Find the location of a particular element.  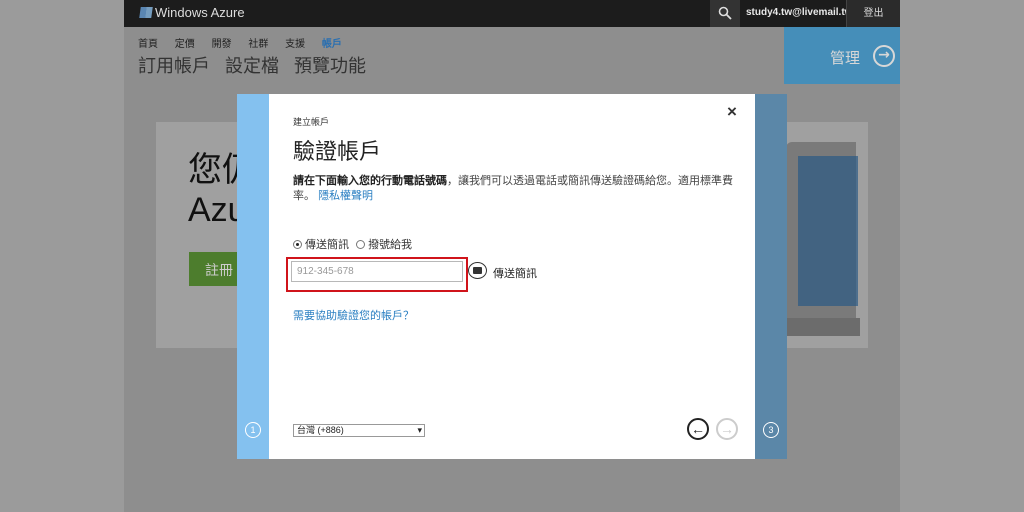

back-arrow-icon: ← is located at coordinates (698, 429).